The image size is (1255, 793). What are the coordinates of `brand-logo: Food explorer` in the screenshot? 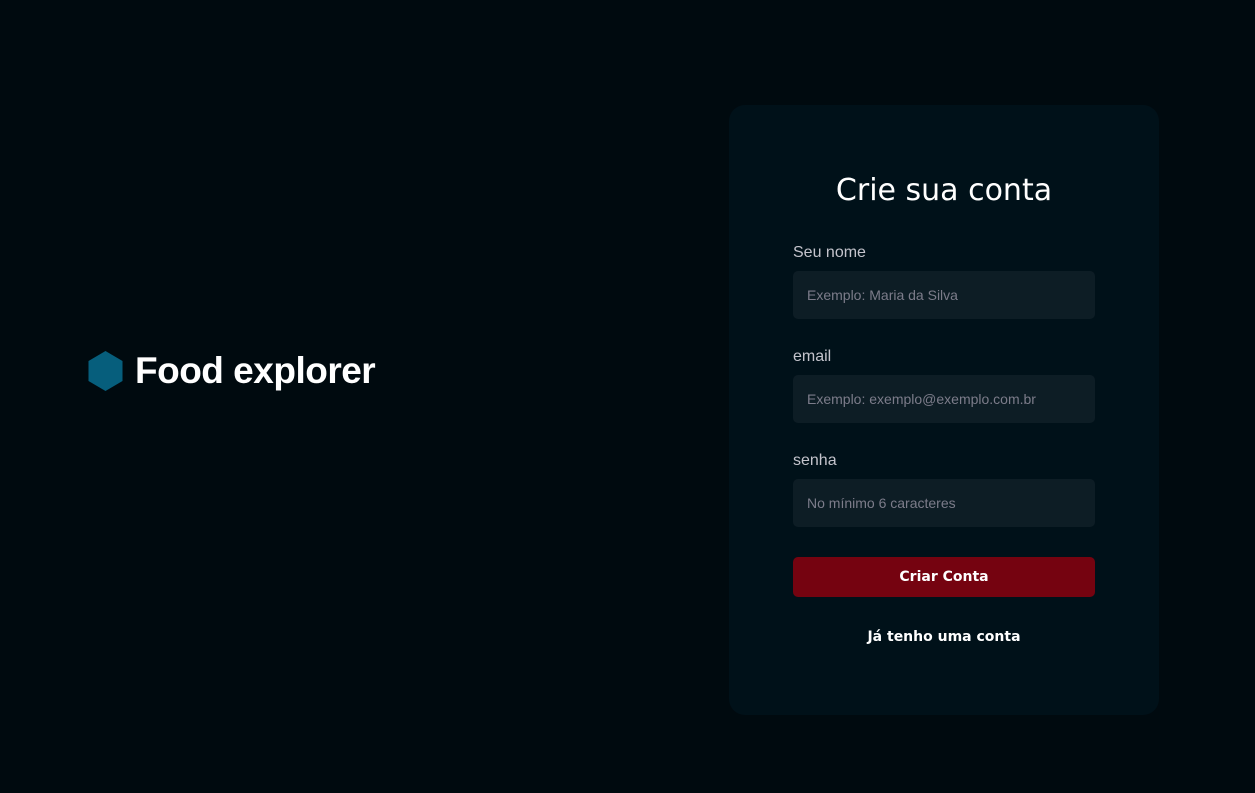 It's located at (231, 371).